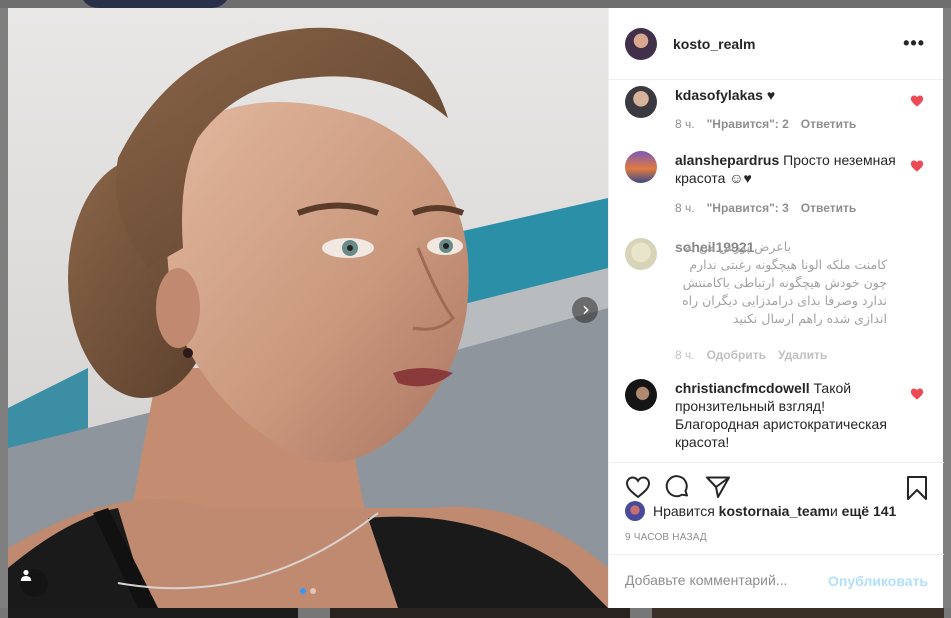 The height and width of the screenshot is (618, 951). I want to click on author-avatar, so click(641, 43).